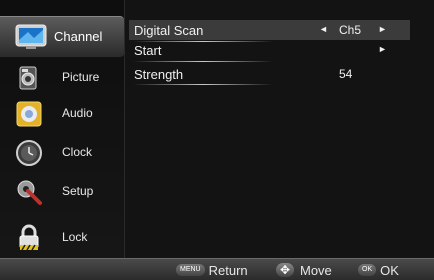 The width and height of the screenshot is (434, 280). I want to click on ok-label: OK, so click(389, 270).